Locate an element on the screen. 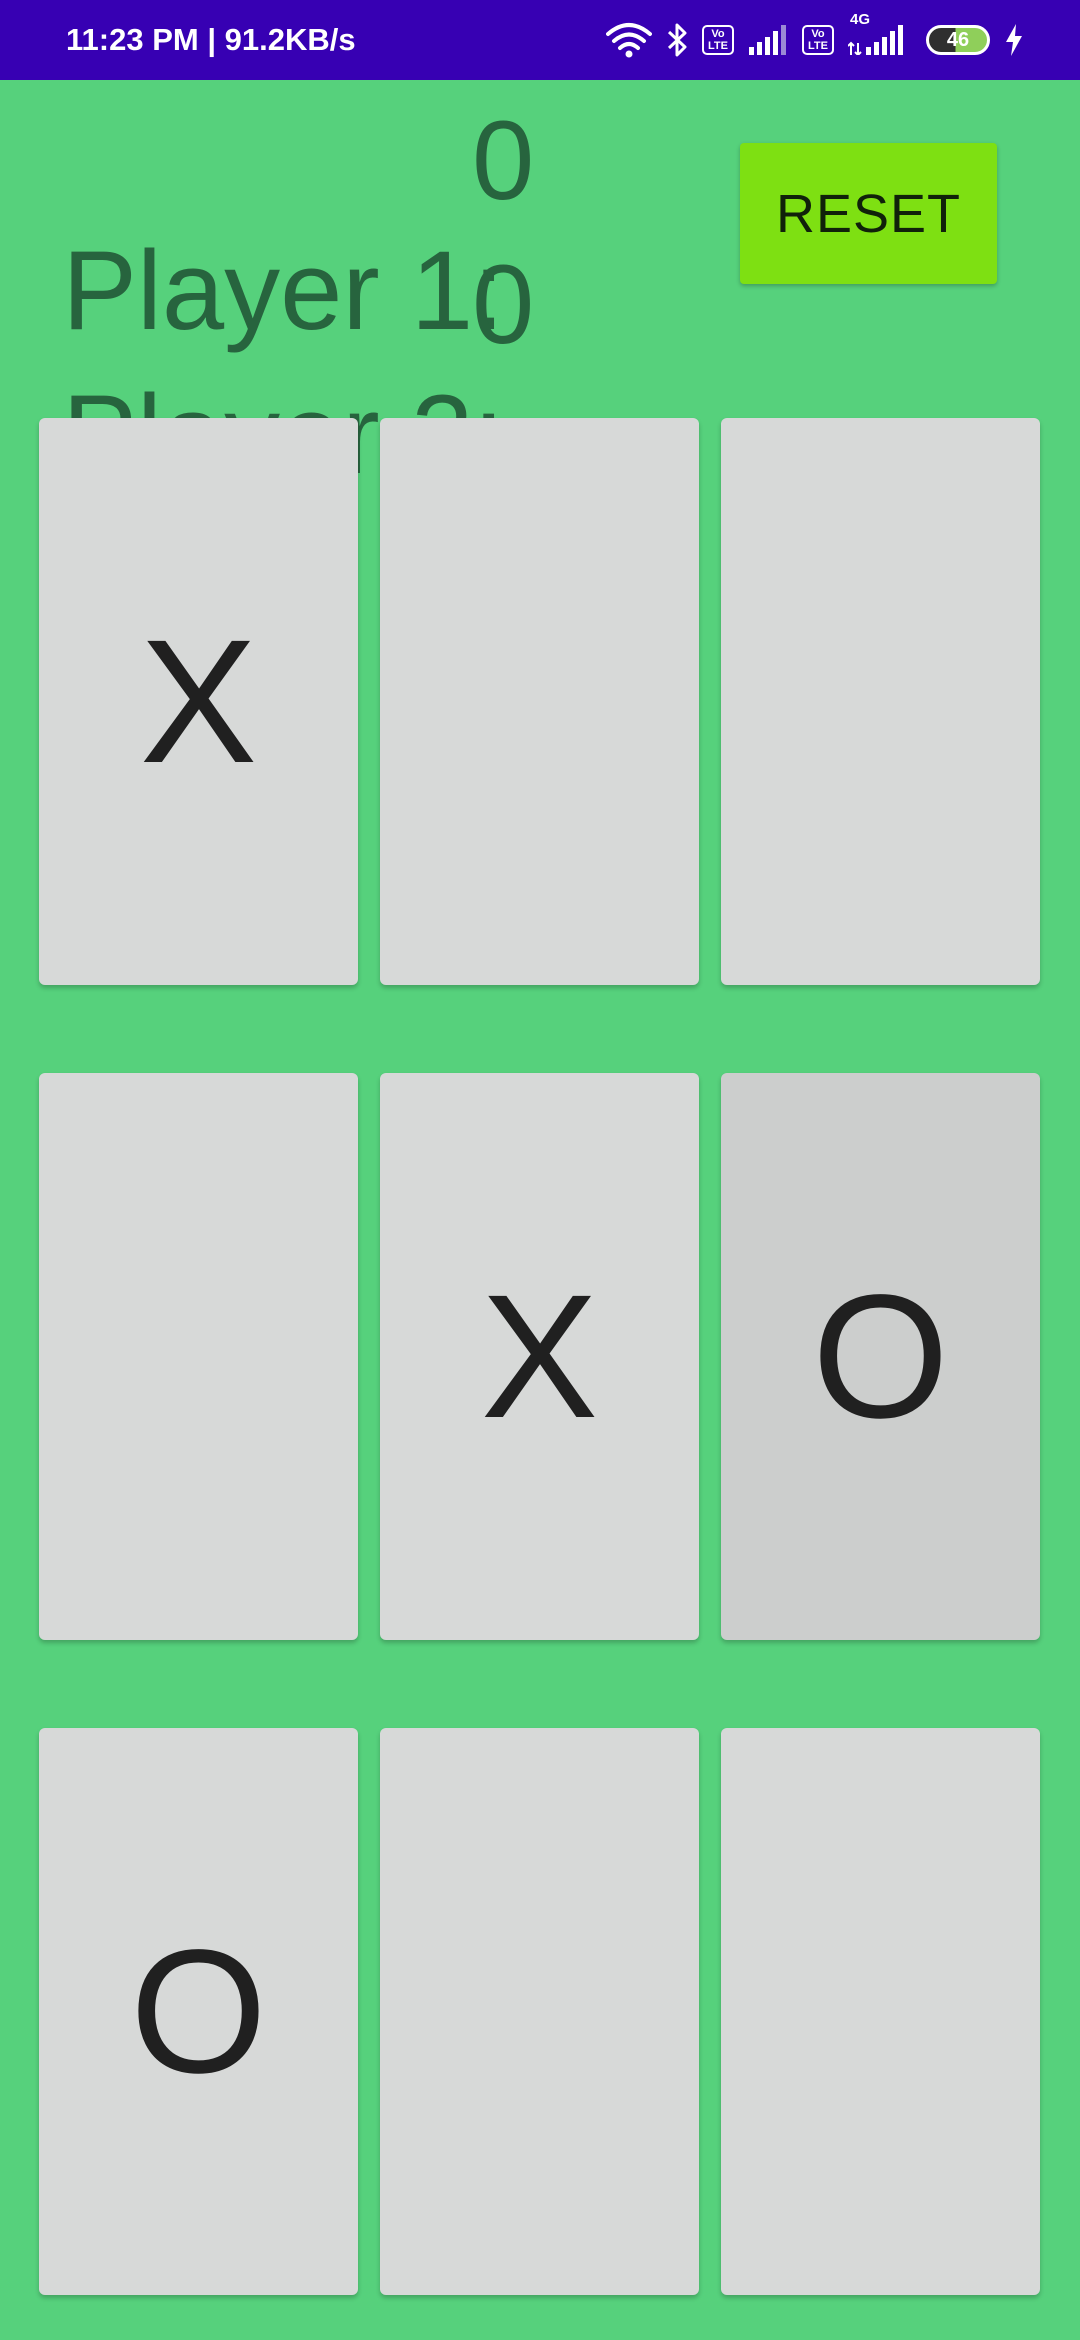  board-cell-6: O is located at coordinates (880, 1356).